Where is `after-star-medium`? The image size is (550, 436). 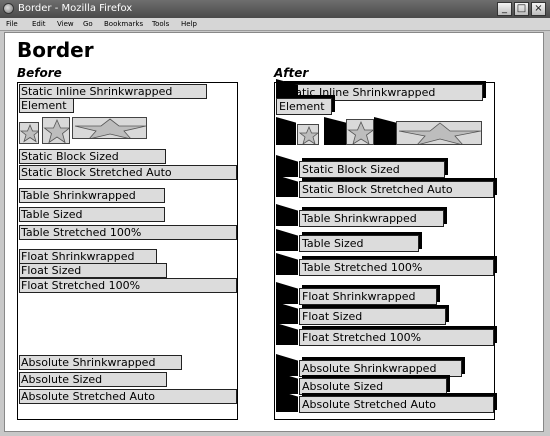
after-star-medium is located at coordinates (360, 132).